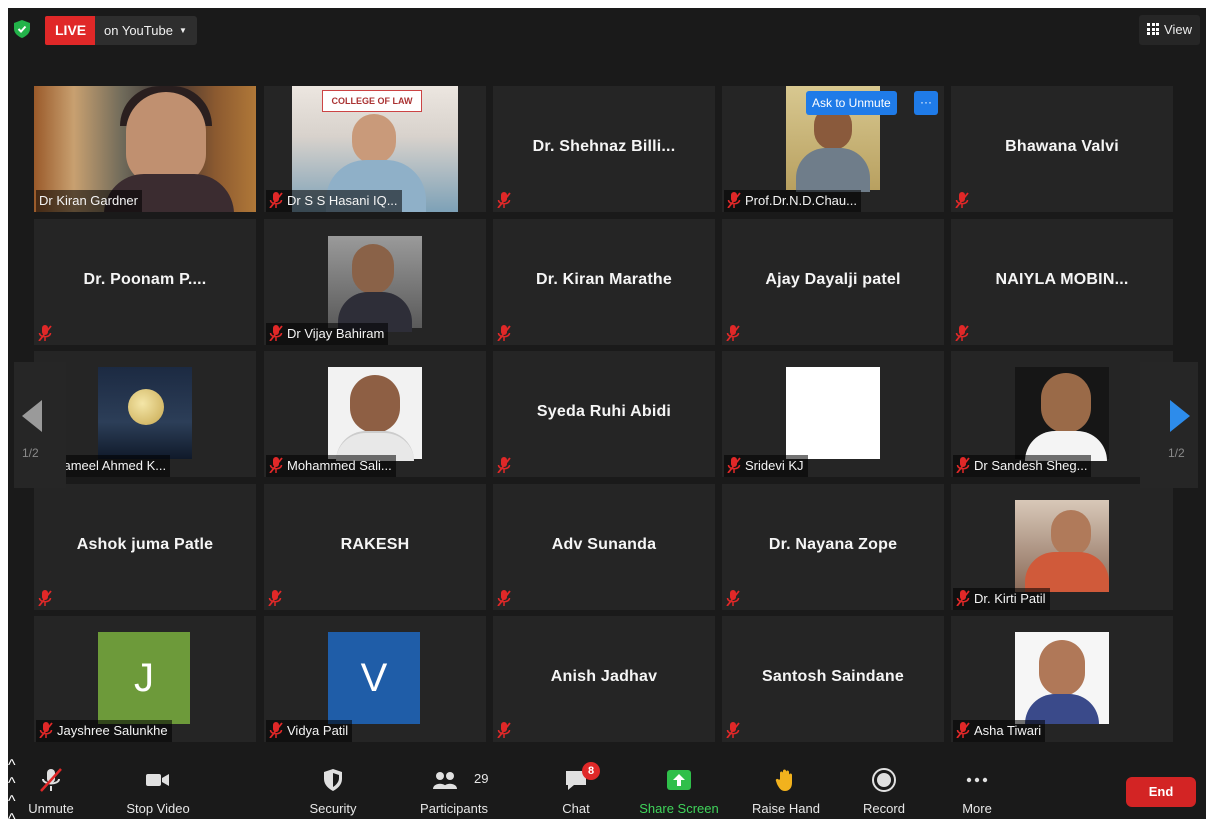 Image resolution: width=1214 pixels, height=819 pixels. Describe the element at coordinates (158, 808) in the screenshot. I see `stop-video-label: Stop Video` at that location.